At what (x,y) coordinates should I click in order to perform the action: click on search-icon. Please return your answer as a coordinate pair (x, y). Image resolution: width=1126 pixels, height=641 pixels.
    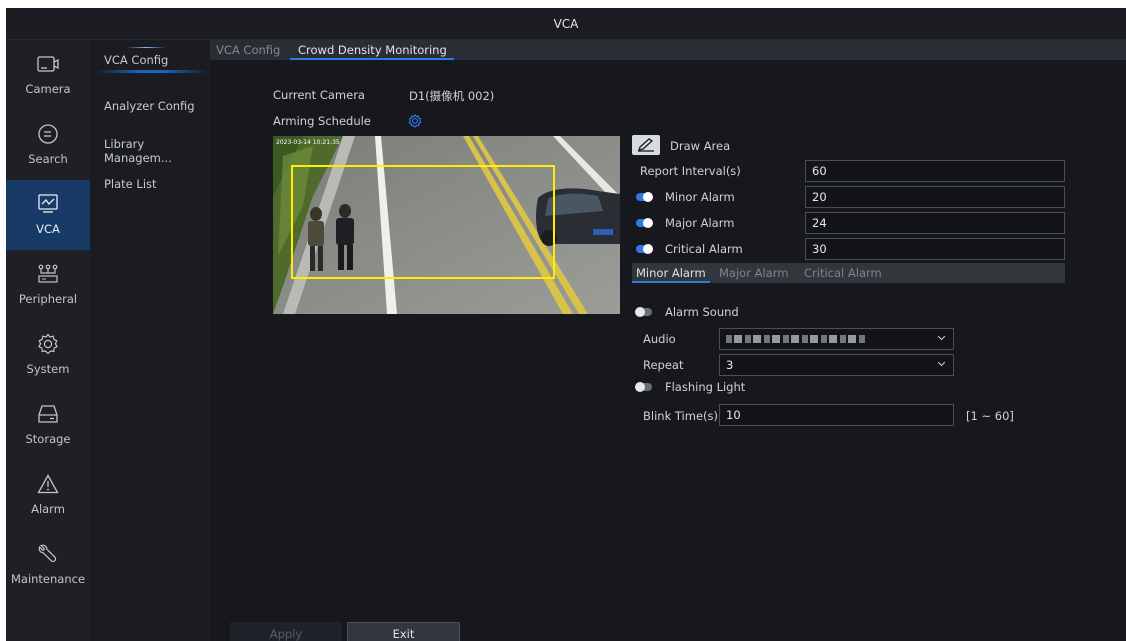
    Looking at the image, I should click on (48, 134).